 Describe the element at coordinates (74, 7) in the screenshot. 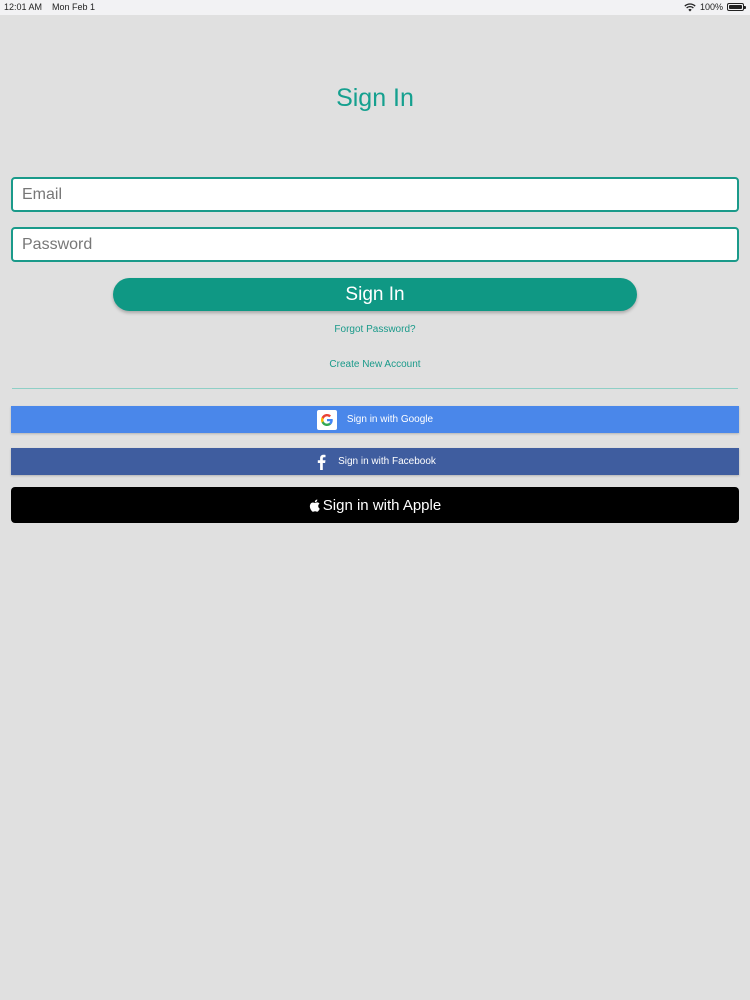

I see `status-date: Mon Feb 1` at that location.